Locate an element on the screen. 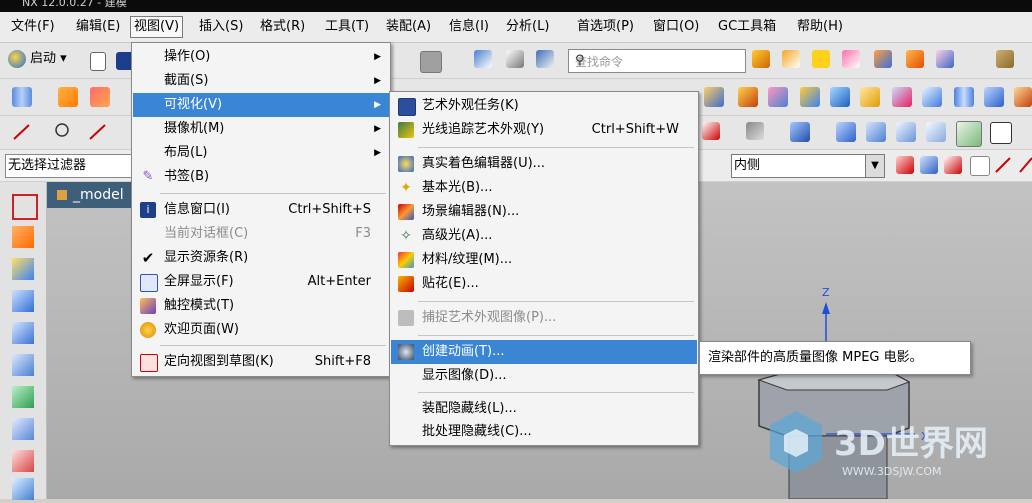 Image resolution: width=1032 pixels, height=503 pixels. color-swatch-icon is located at coordinates (431, 62).